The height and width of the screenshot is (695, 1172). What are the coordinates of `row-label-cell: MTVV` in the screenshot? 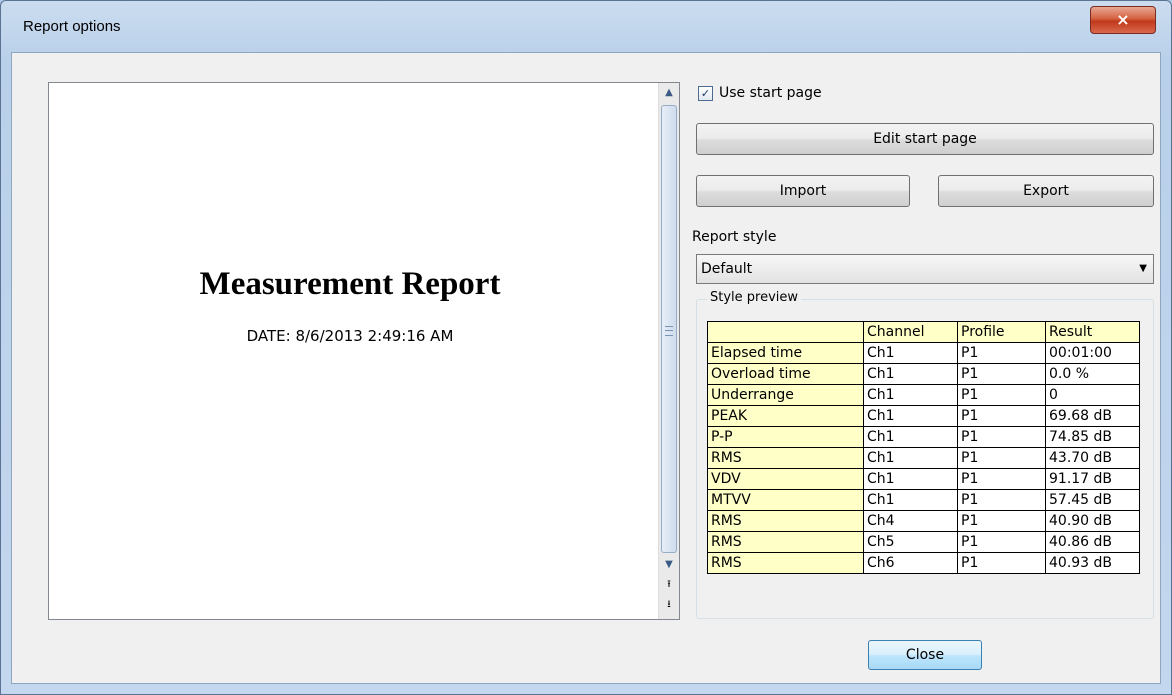 It's located at (785, 500).